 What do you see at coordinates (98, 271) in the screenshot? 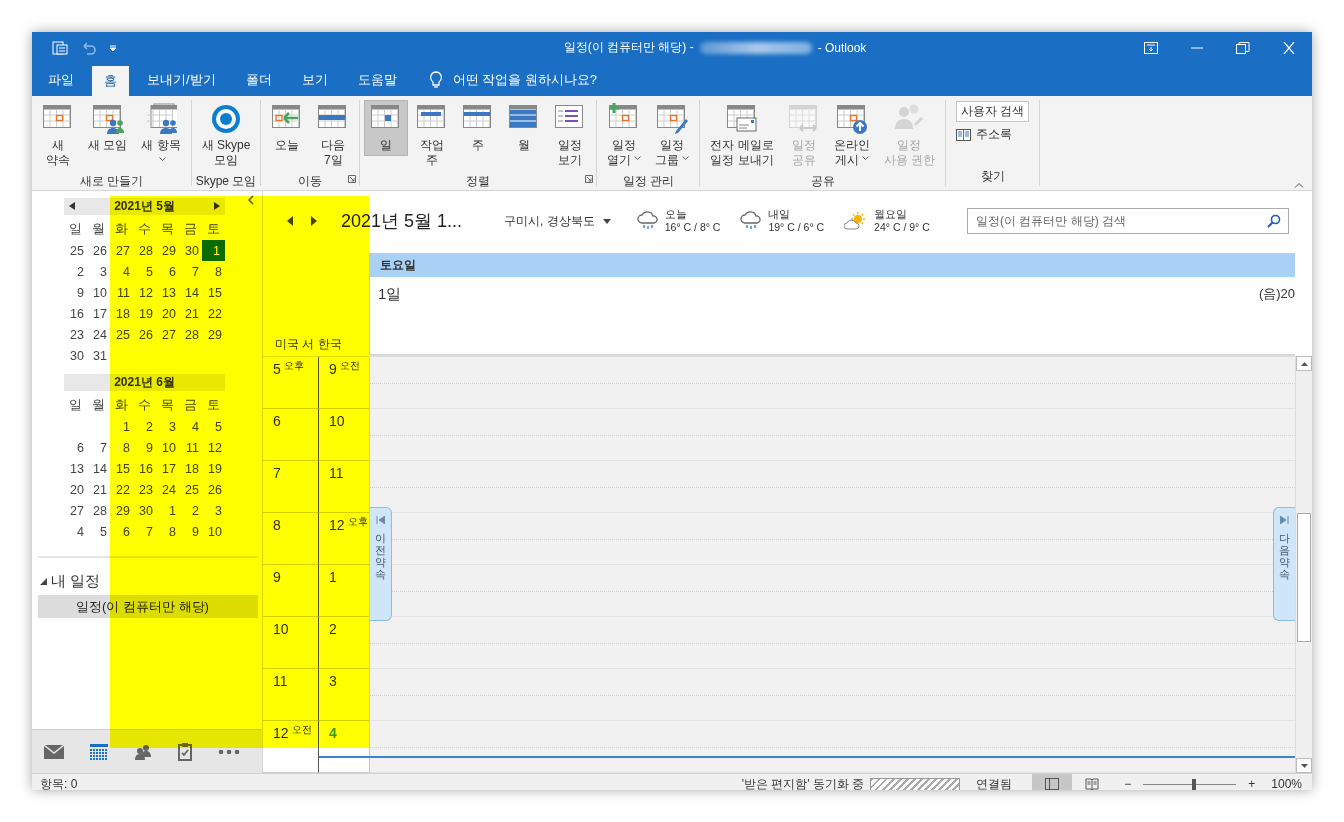
I see `calendar-day: 3` at bounding box center [98, 271].